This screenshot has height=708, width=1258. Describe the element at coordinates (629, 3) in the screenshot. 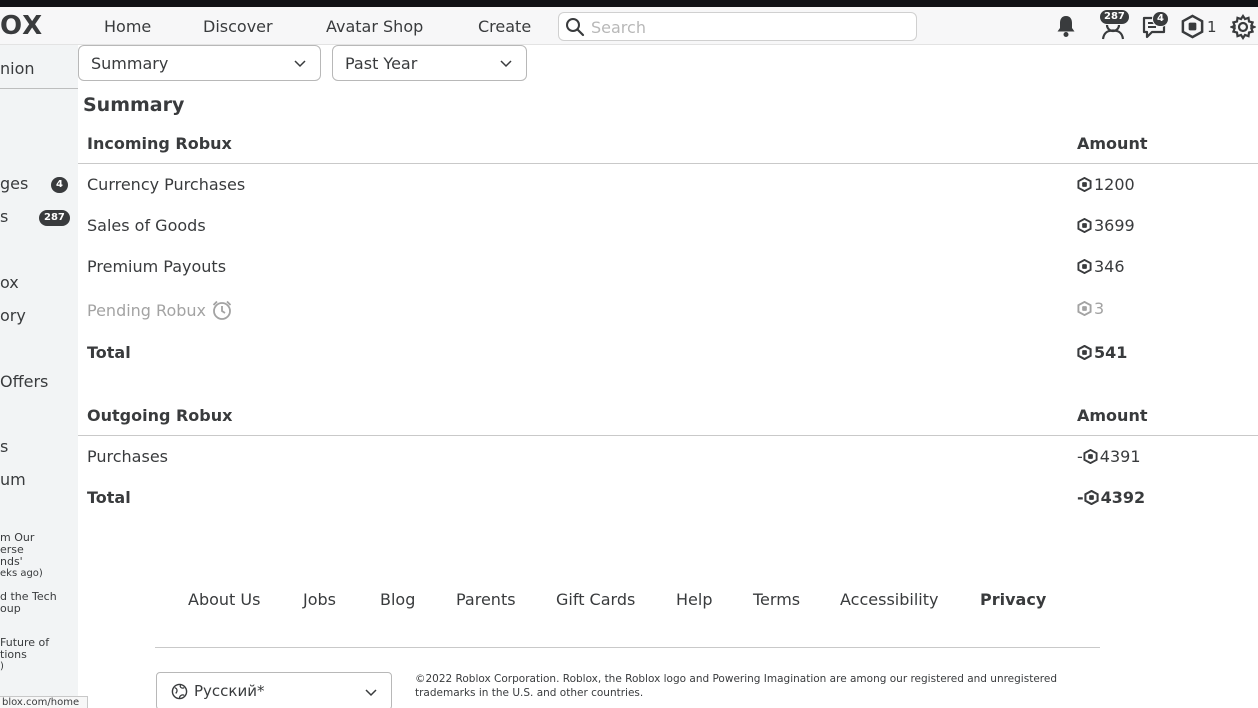

I see `window-top-strip` at that location.